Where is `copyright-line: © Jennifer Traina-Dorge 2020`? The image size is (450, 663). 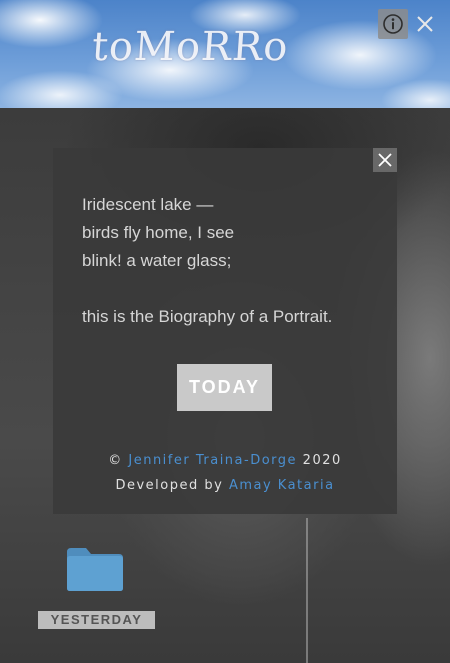
copyright-line: © Jennifer Traina-Dorge 2020 is located at coordinates (225, 460).